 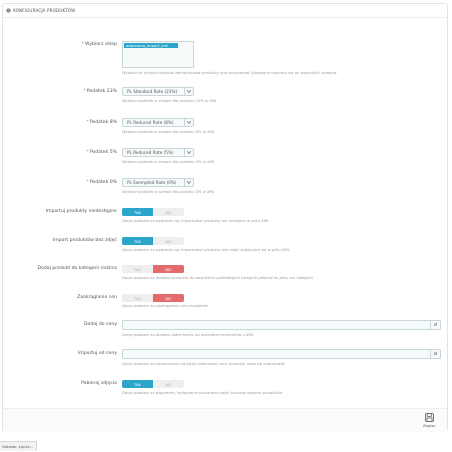 I want to click on stores-multiselect: odarsoma_import_xml, so click(x=158, y=54).